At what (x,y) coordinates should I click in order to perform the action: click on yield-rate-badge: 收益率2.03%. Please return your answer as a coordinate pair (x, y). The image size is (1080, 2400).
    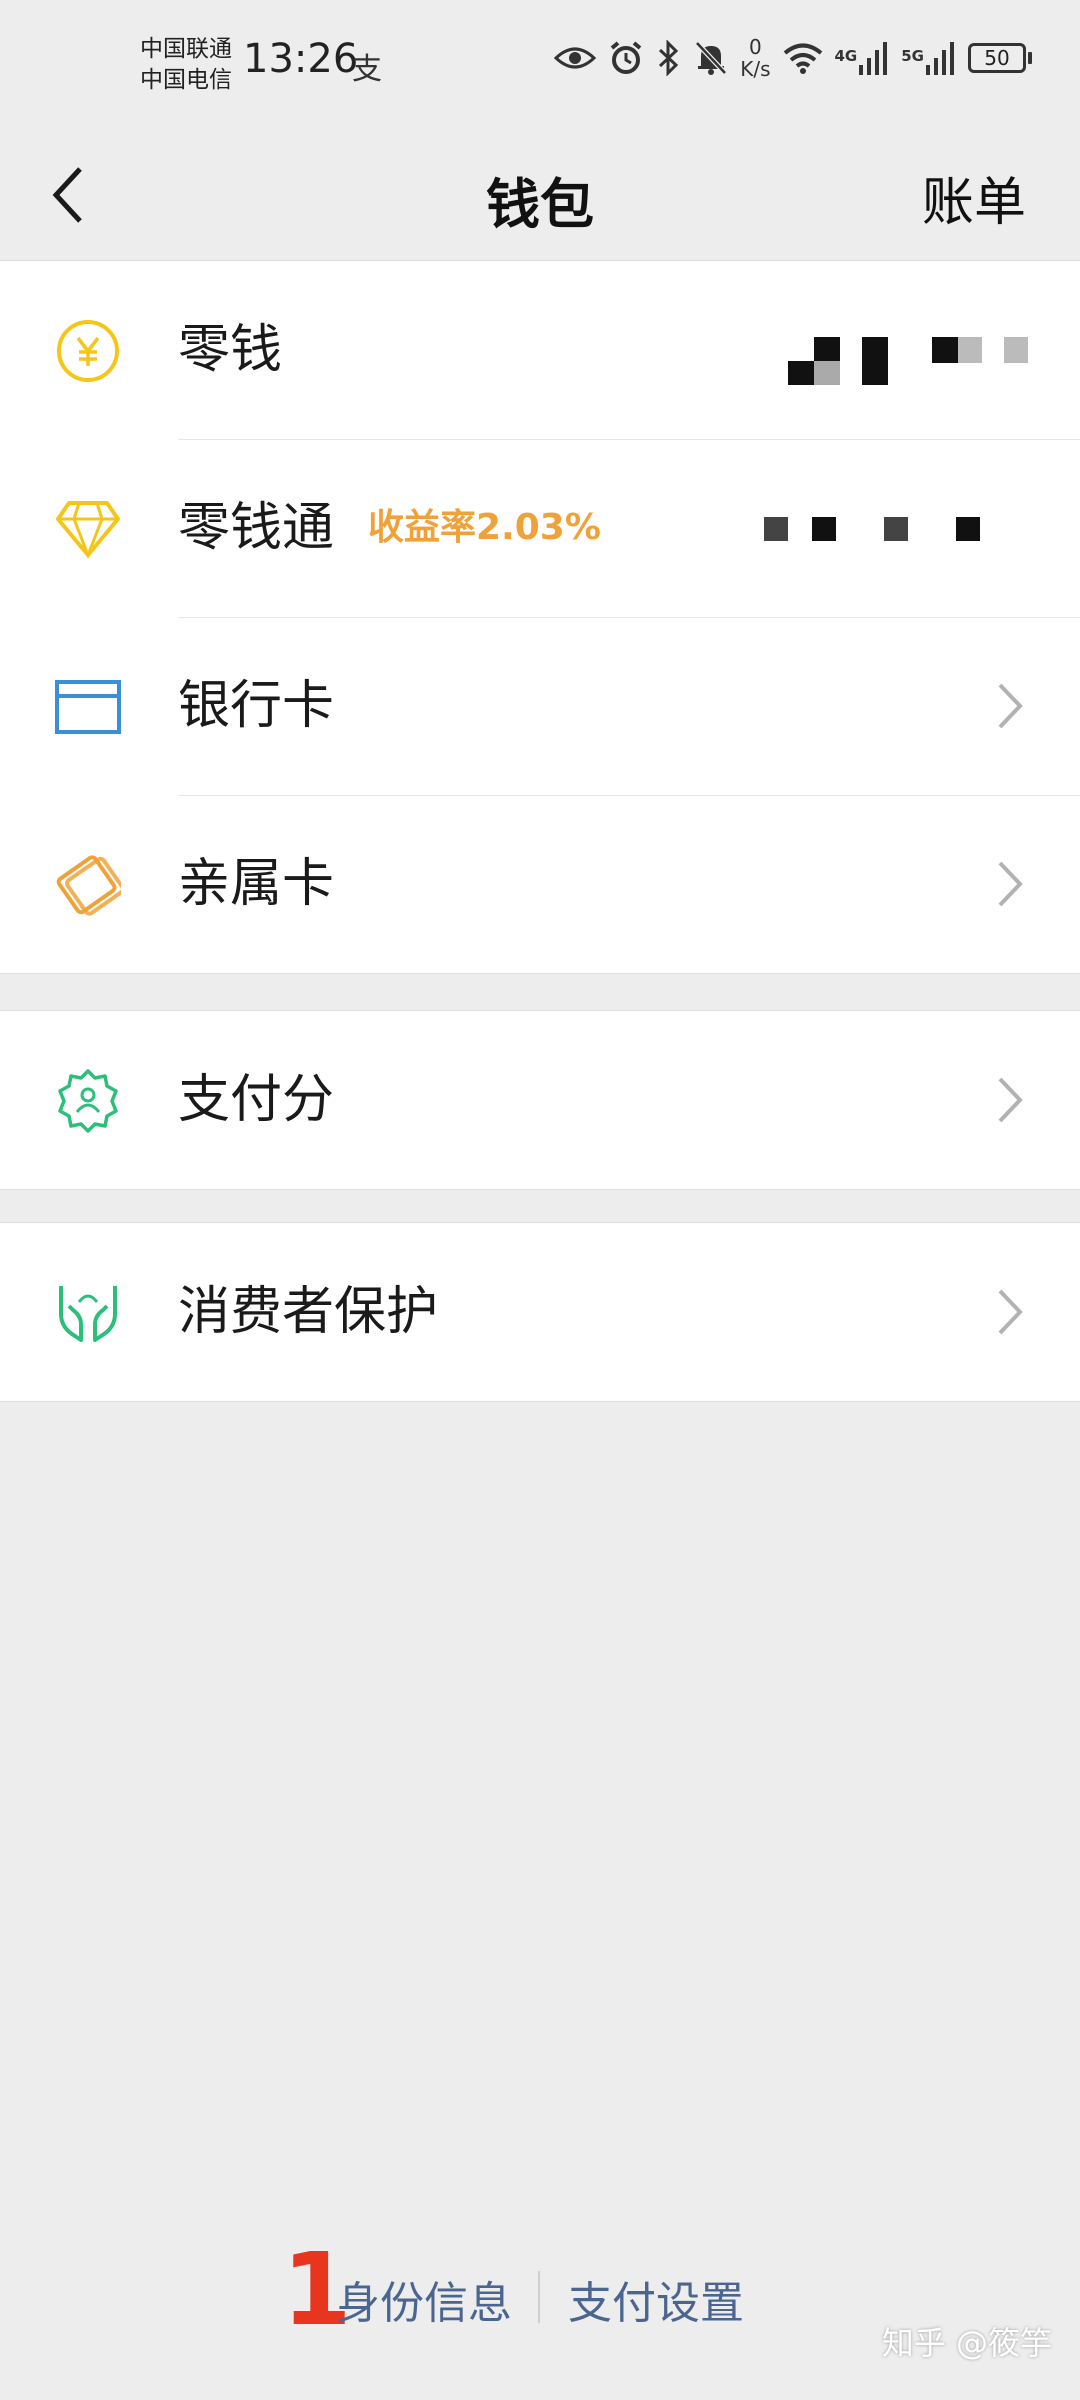
    Looking at the image, I should click on (484, 527).